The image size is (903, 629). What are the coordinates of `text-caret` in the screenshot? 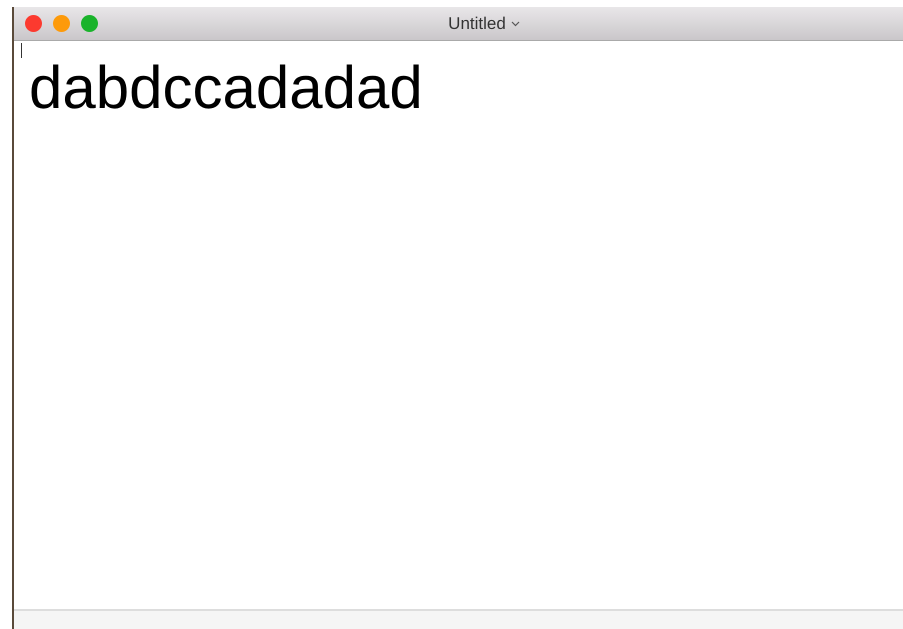 It's located at (21, 50).